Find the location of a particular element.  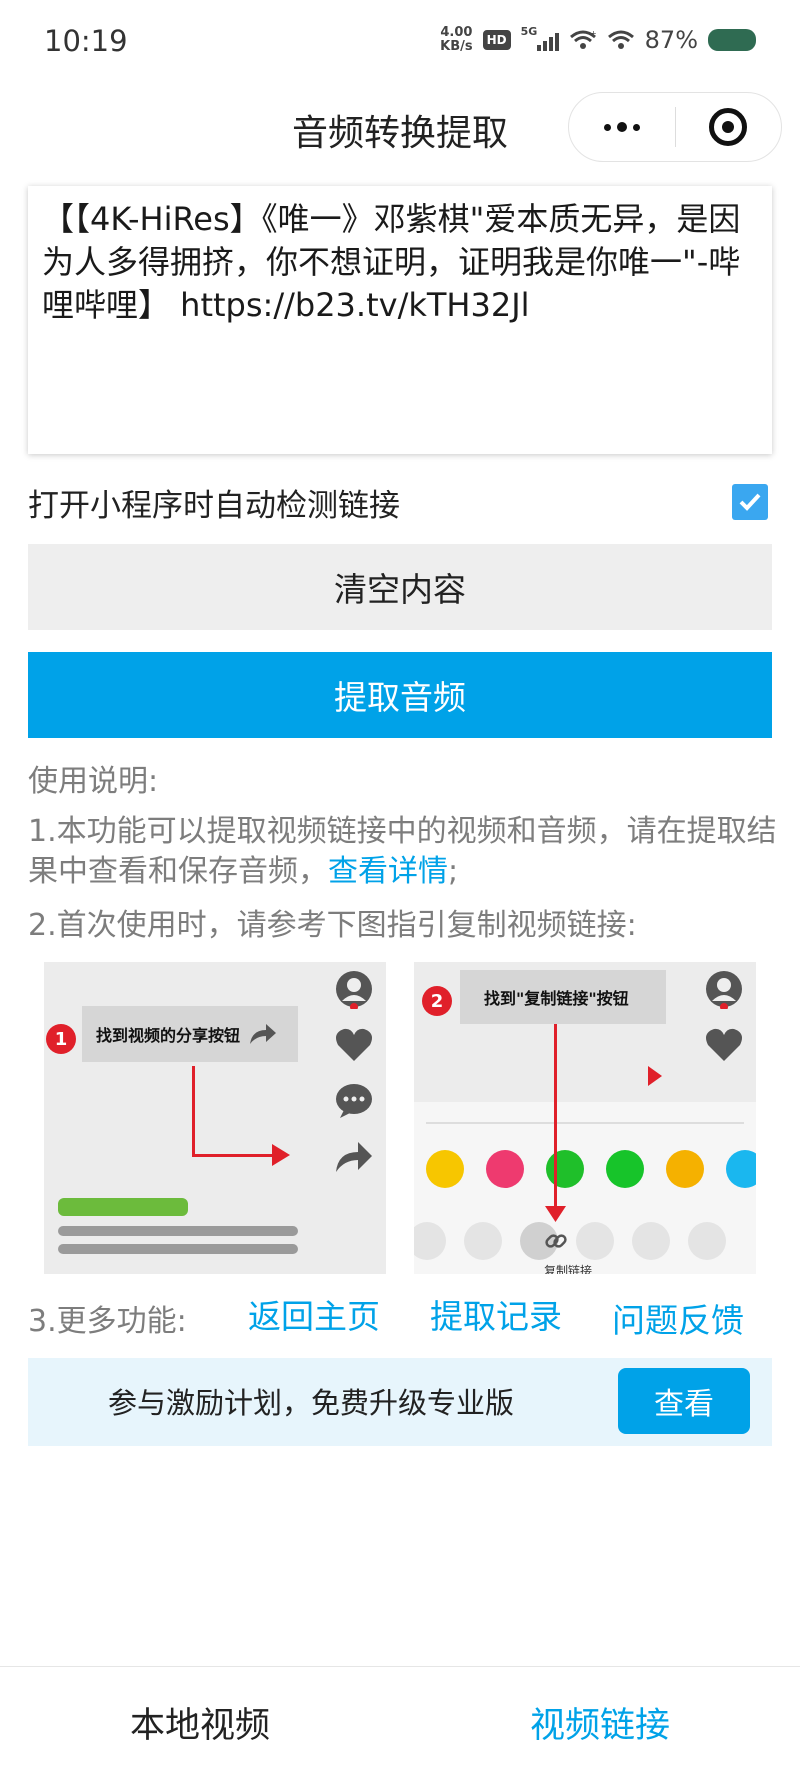

extract-audio-button: 提取音频 is located at coordinates (400, 695).